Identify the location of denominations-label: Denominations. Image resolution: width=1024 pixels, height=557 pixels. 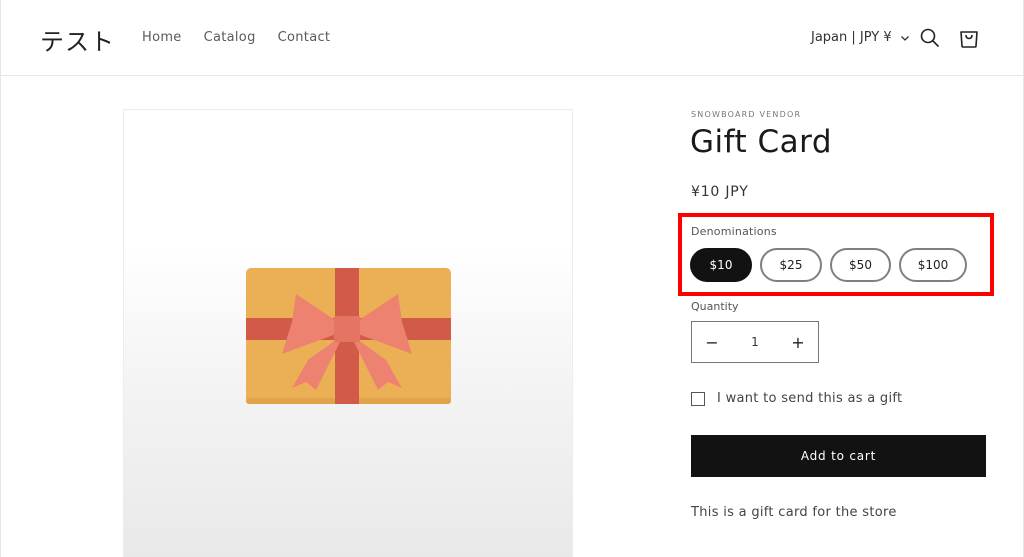
(734, 231).